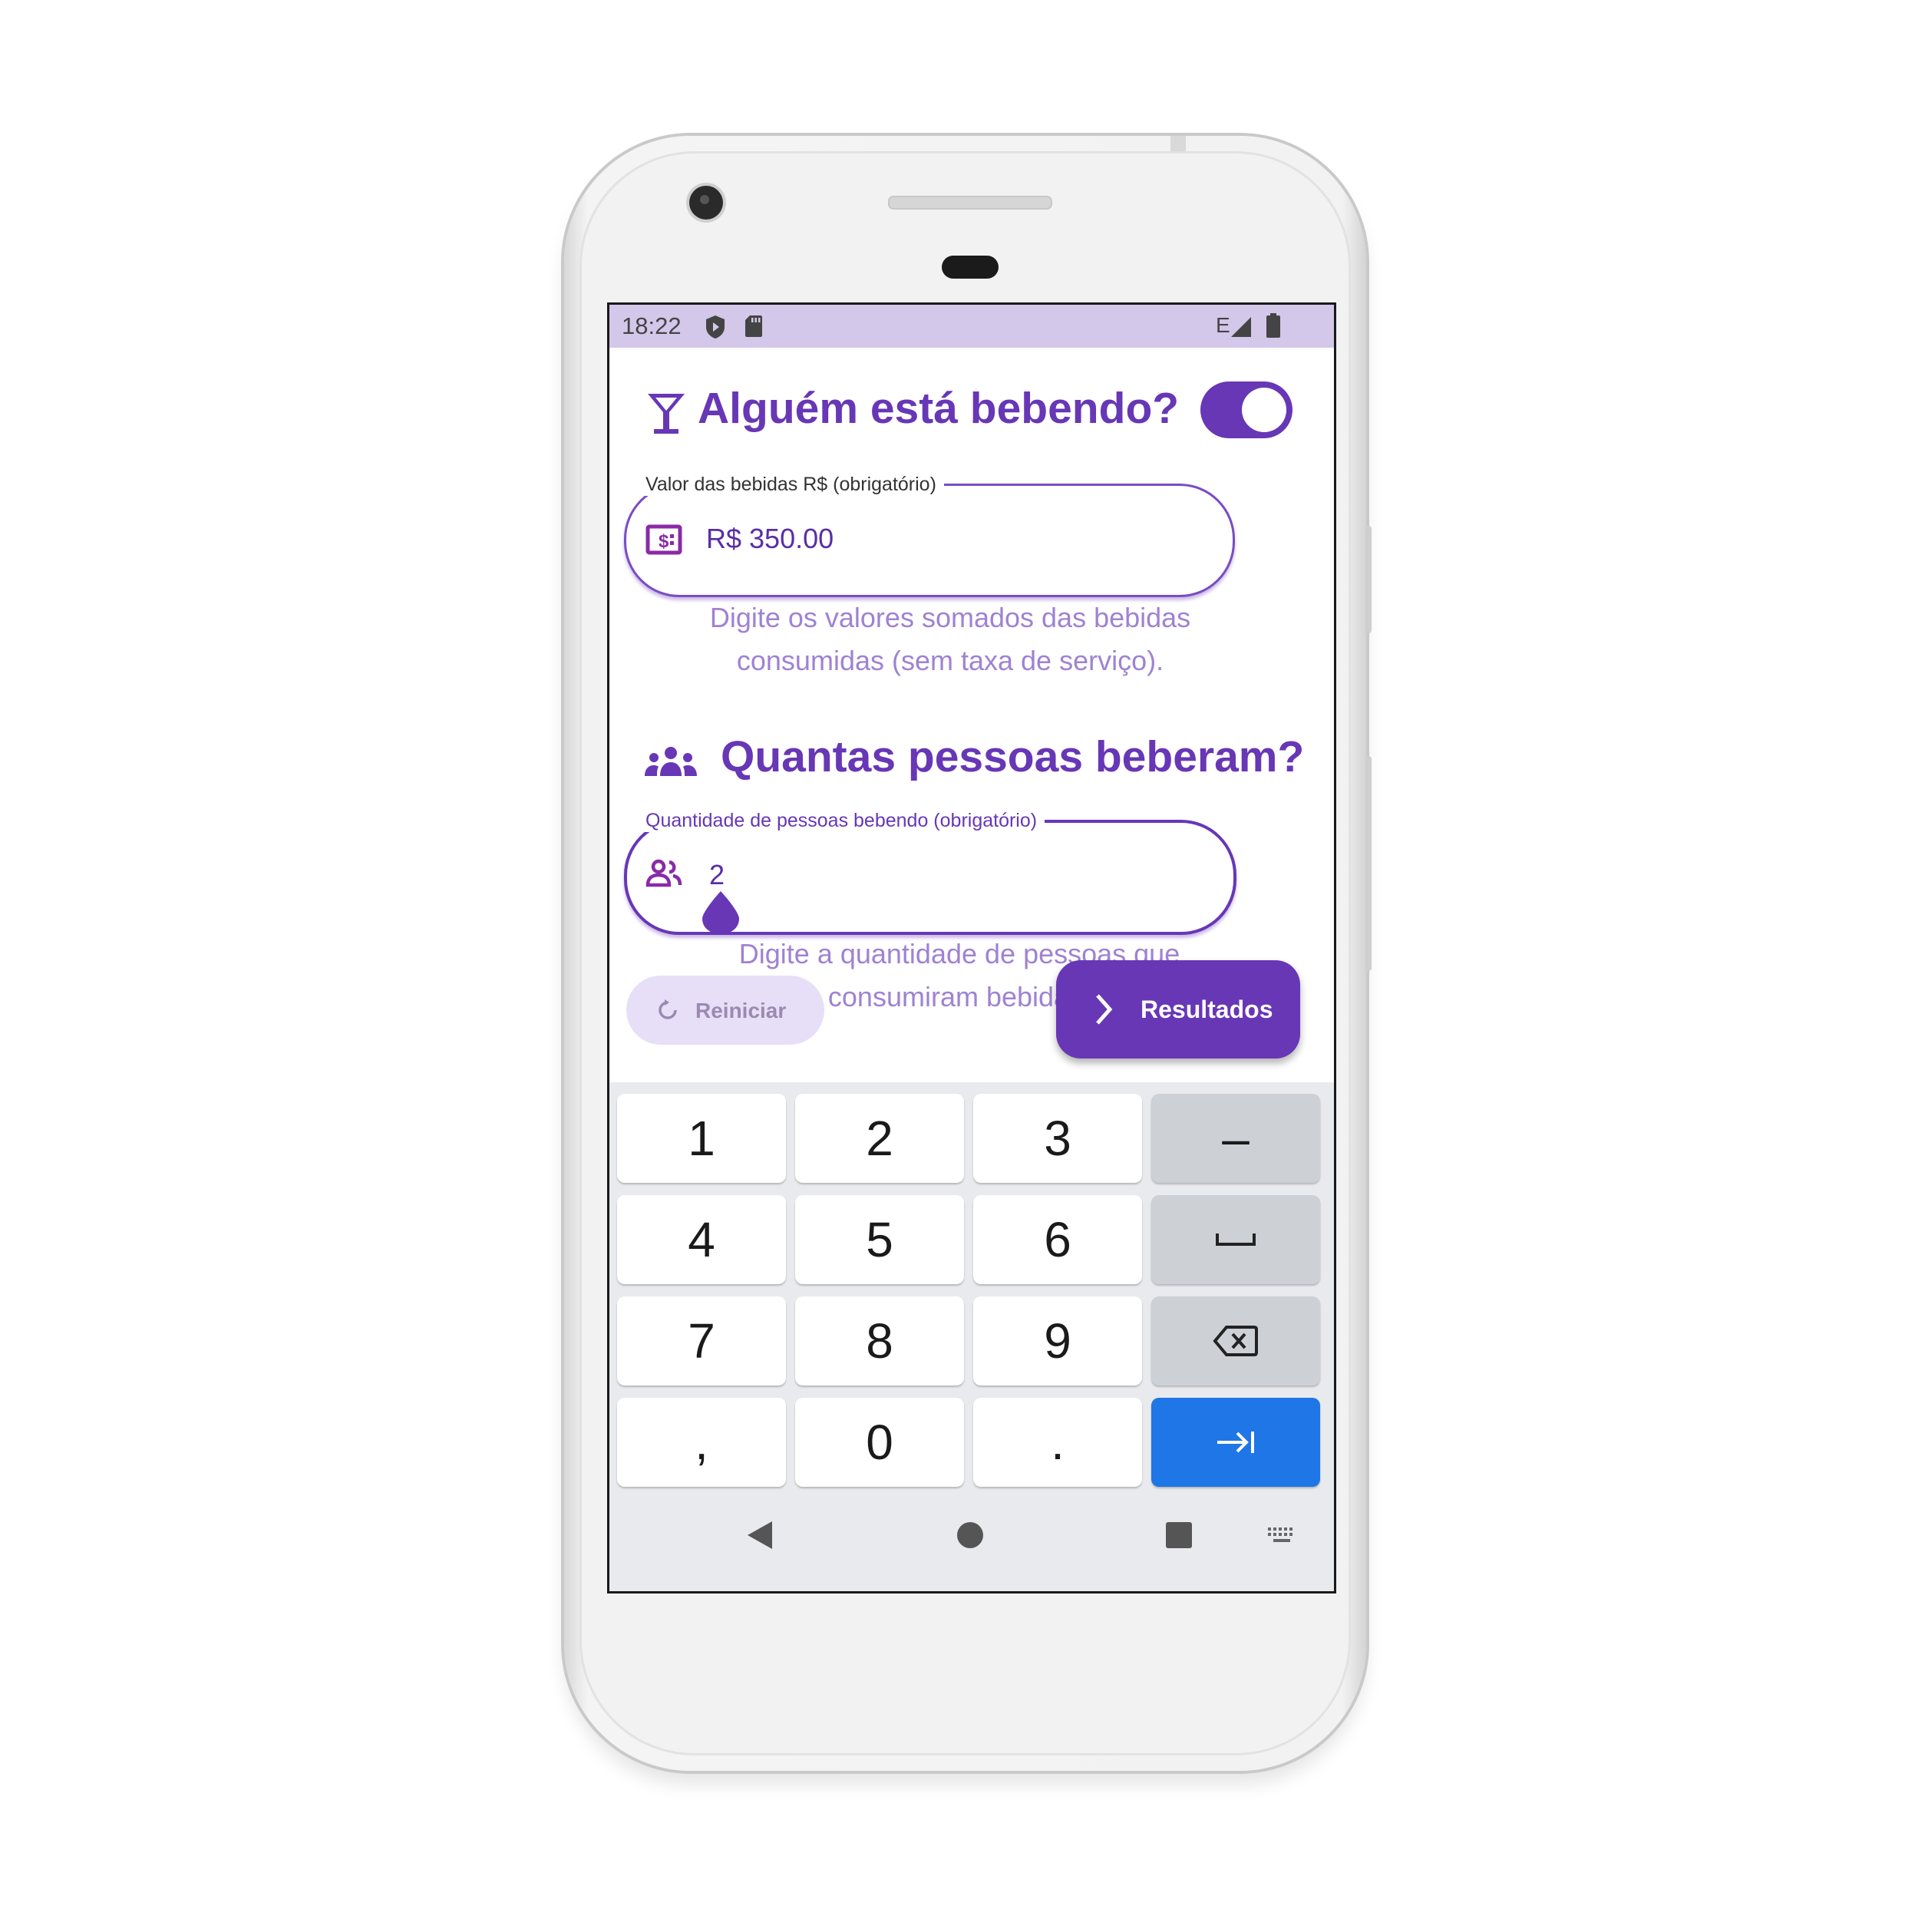 This screenshot has height=1932, width=1928. I want to click on status-bar: 18:22 E, so click(972, 326).